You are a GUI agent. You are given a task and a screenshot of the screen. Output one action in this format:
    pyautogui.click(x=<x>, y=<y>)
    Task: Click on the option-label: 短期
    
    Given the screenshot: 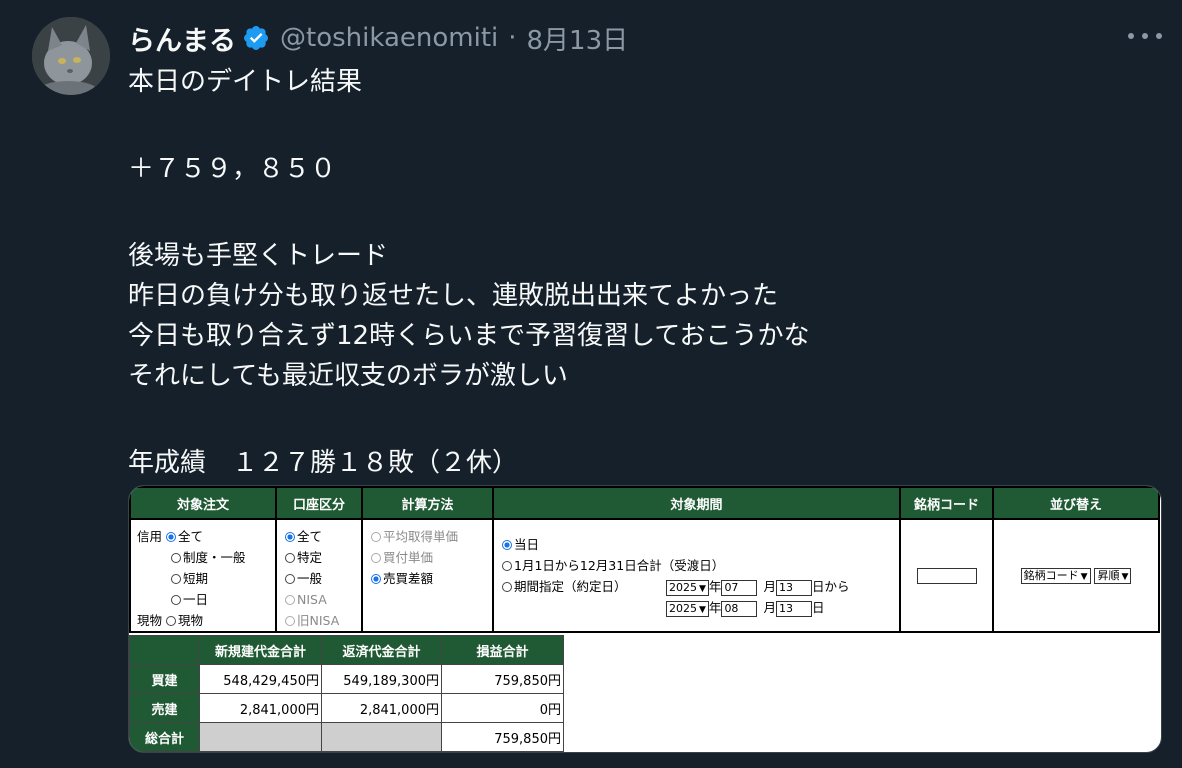 What is the action you would take?
    pyautogui.click(x=196, y=578)
    